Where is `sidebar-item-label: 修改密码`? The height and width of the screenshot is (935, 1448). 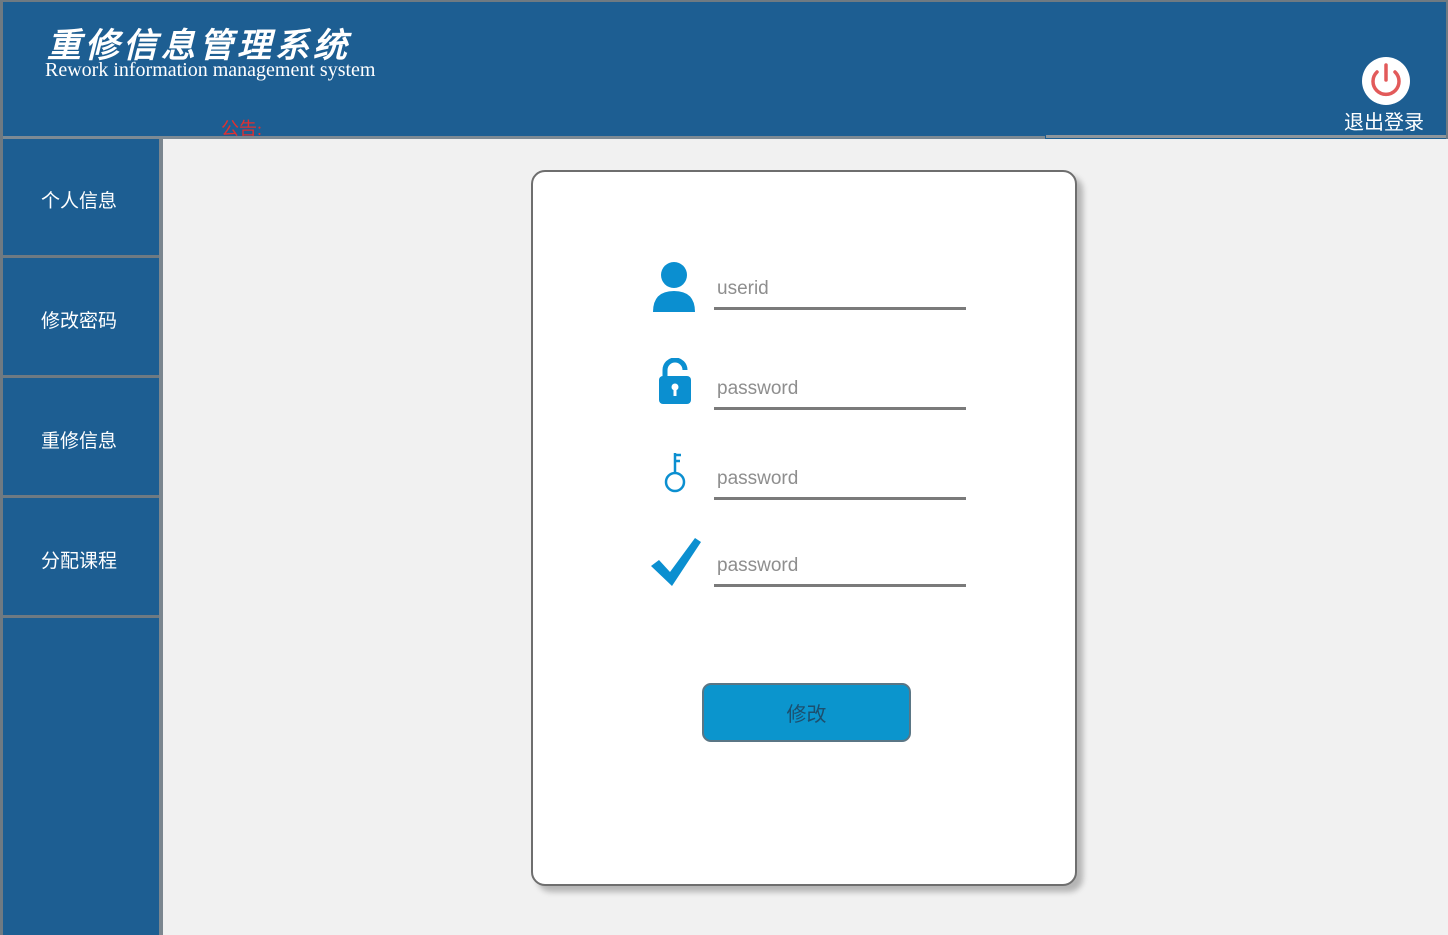 sidebar-item-label: 修改密码 is located at coordinates (79, 321).